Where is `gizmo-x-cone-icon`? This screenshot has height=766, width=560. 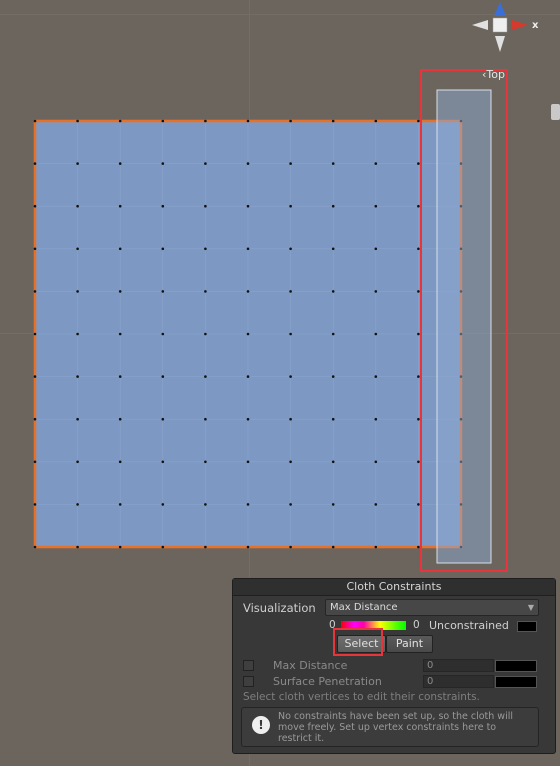
gizmo-x-cone-icon is located at coordinates (520, 25).